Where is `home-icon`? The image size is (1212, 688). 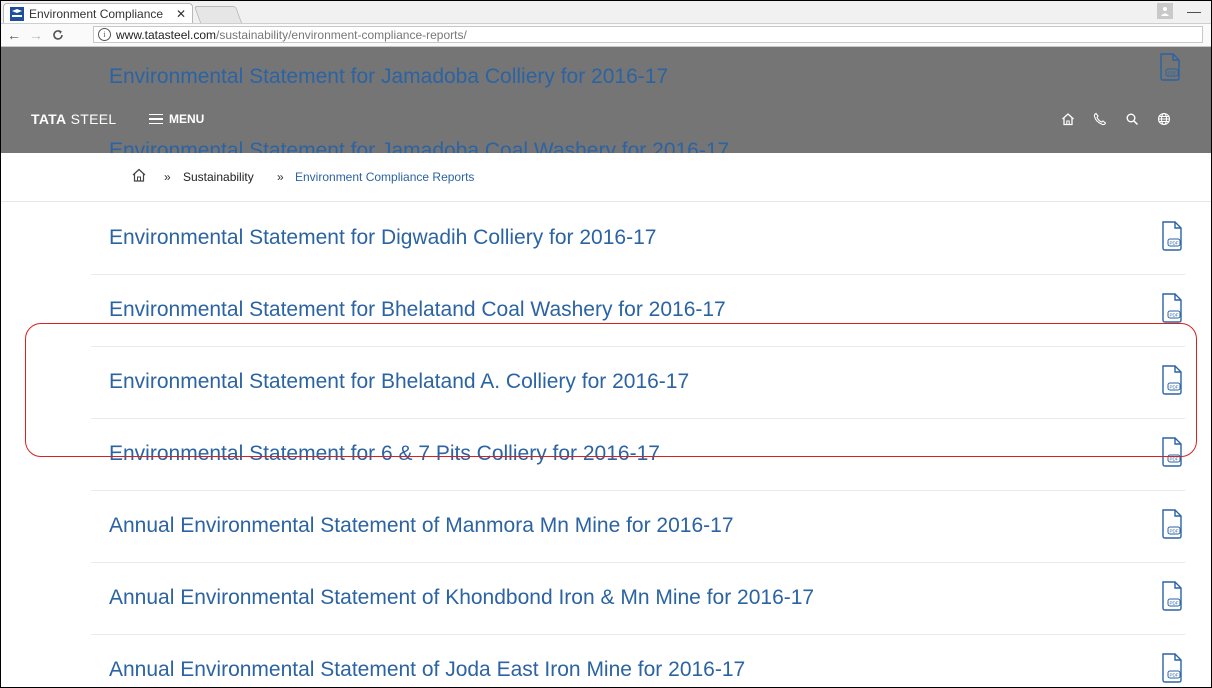 home-icon is located at coordinates (1068, 119).